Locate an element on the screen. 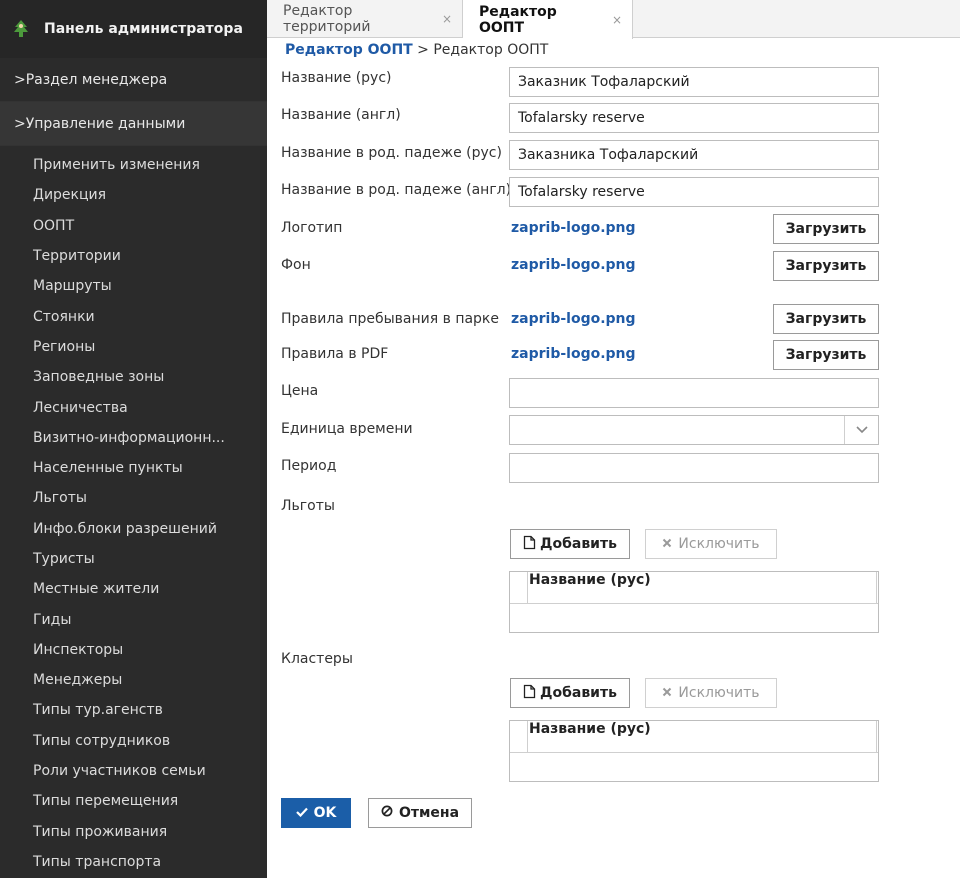  sidebar-item: Инфо.блоки разрешений is located at coordinates (133, 529).